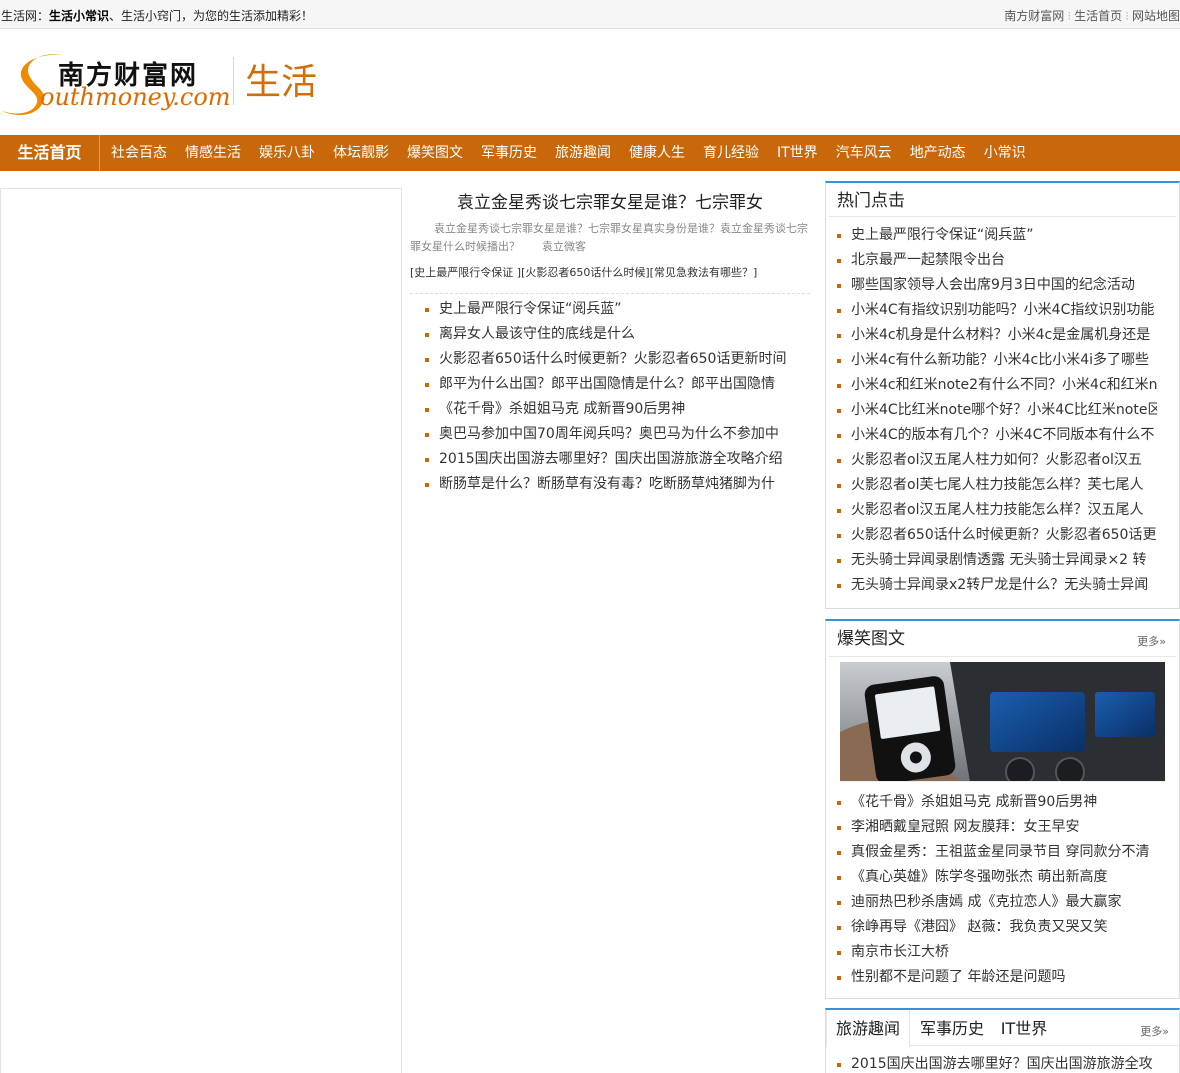 This screenshot has width=1180, height=1073. What do you see at coordinates (1002, 200) in the screenshot?
I see `hot-clicks-header: 热门点击` at bounding box center [1002, 200].